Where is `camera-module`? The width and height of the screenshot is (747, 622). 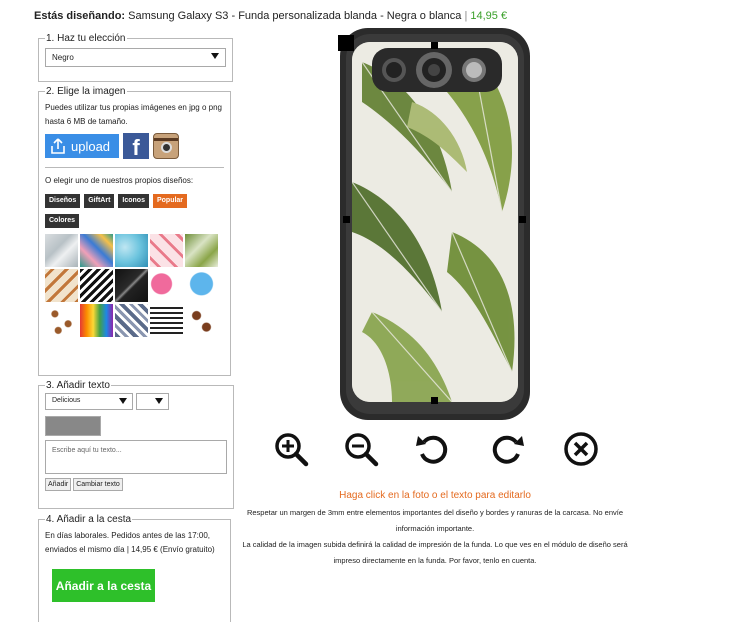 camera-module is located at coordinates (437, 70).